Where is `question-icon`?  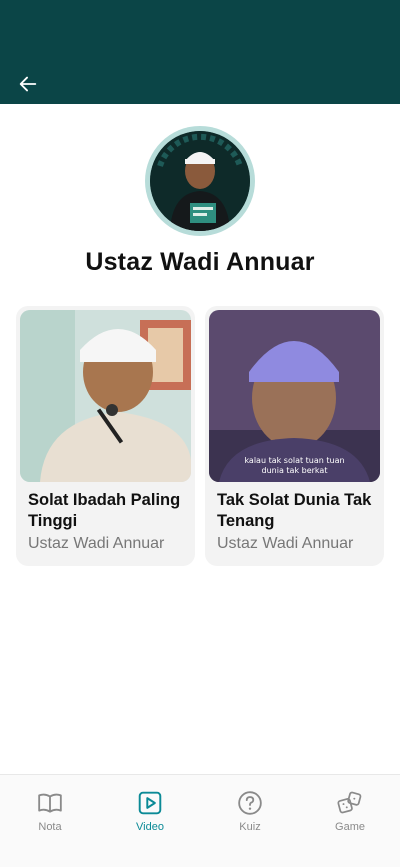 question-icon is located at coordinates (250, 803).